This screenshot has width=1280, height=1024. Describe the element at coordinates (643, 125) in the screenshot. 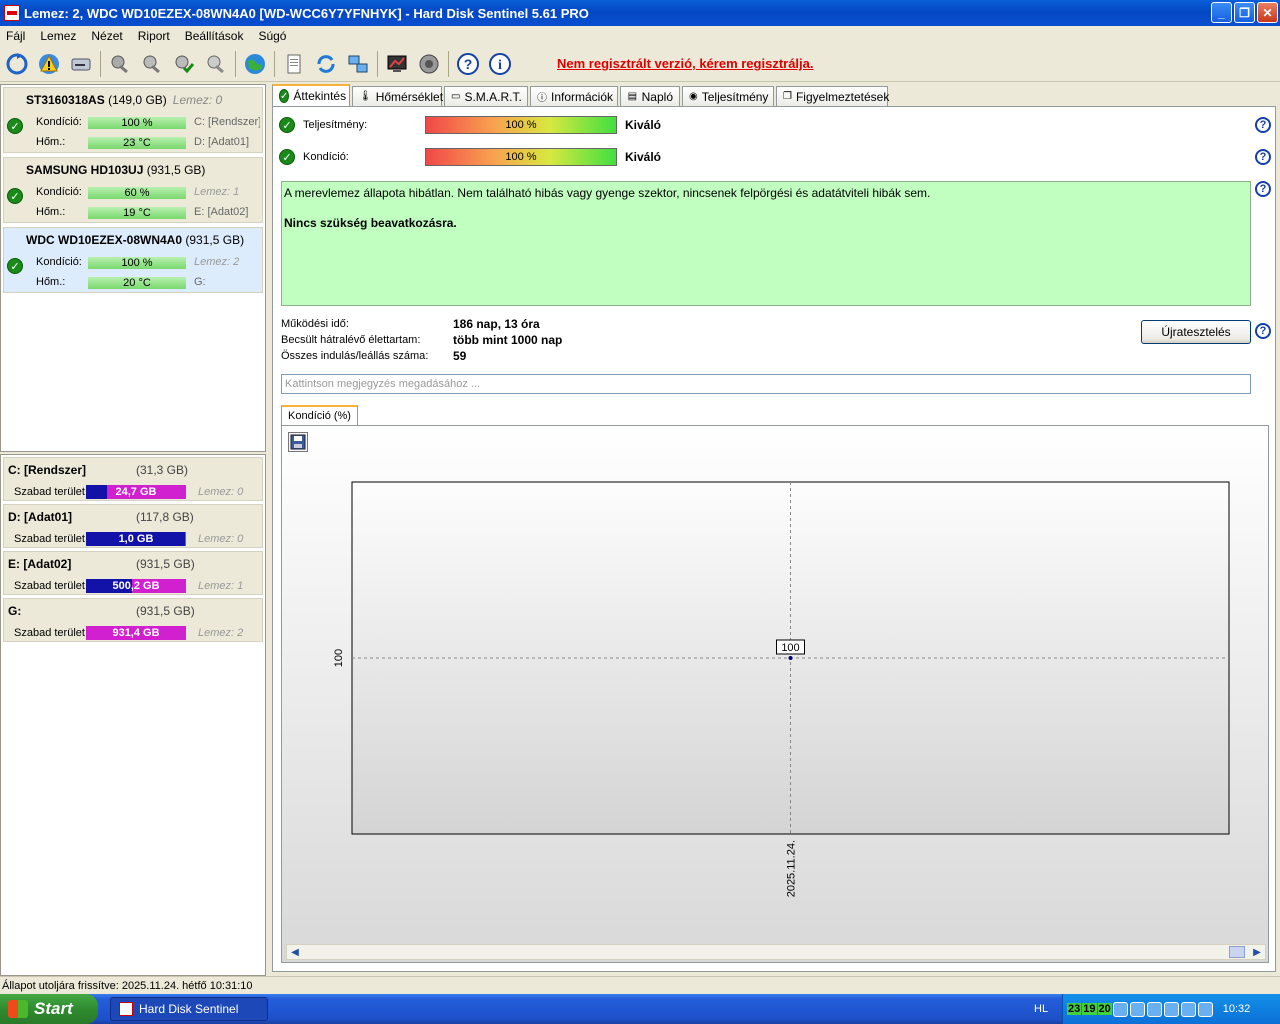

I see `performance-rating: Kiváló` at that location.